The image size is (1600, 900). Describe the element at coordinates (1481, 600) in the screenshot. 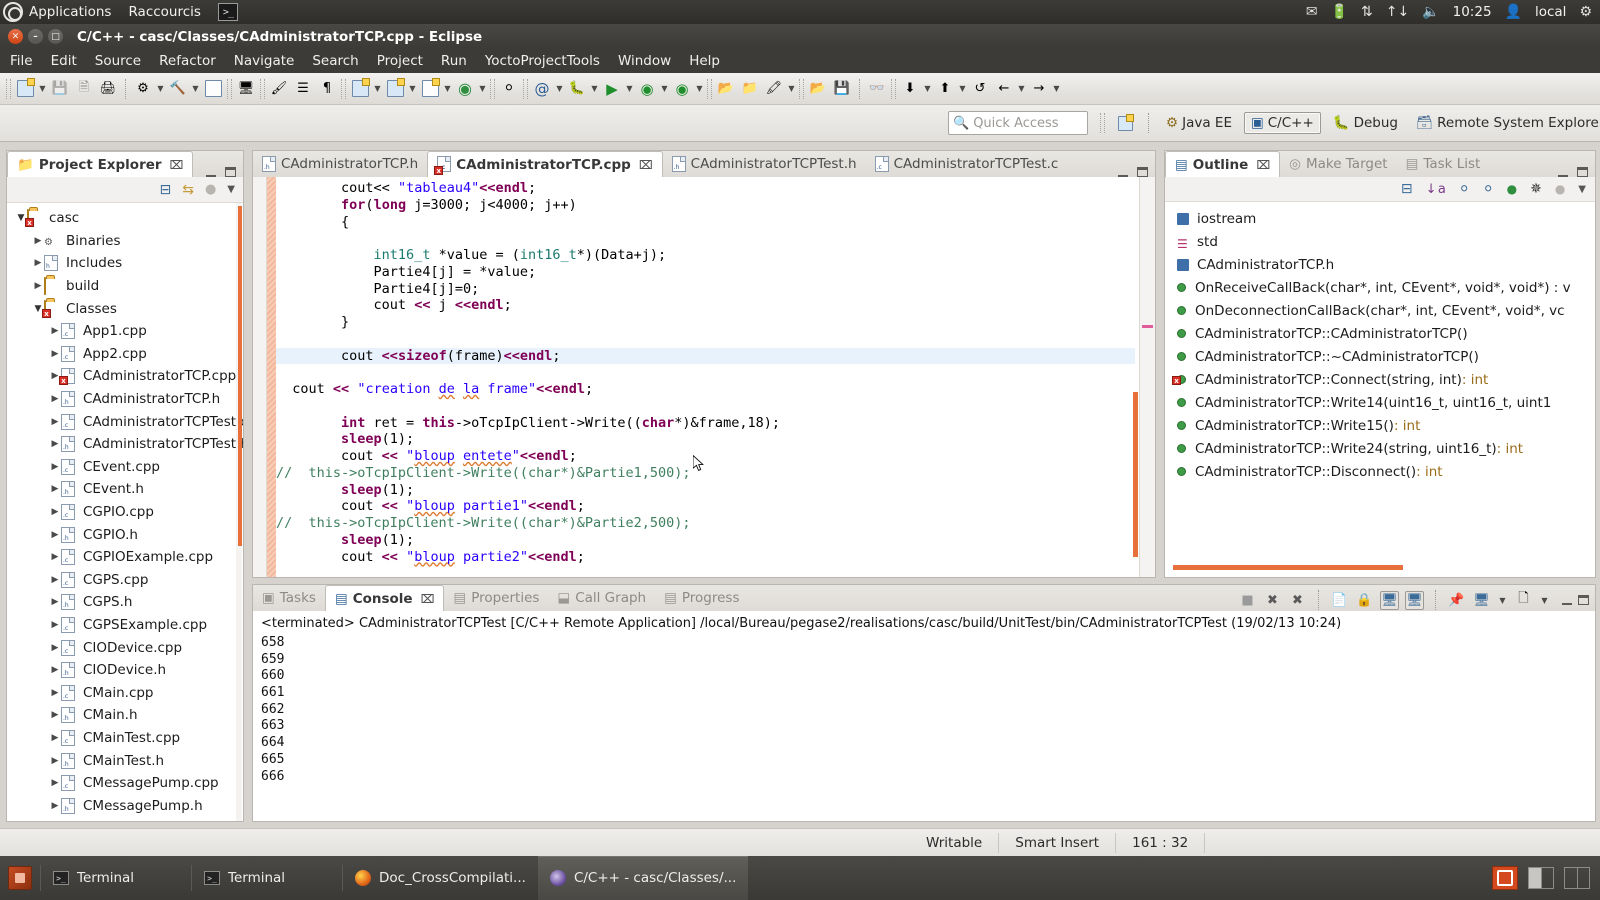

I see `display-selected-console-icon: 🖥` at that location.